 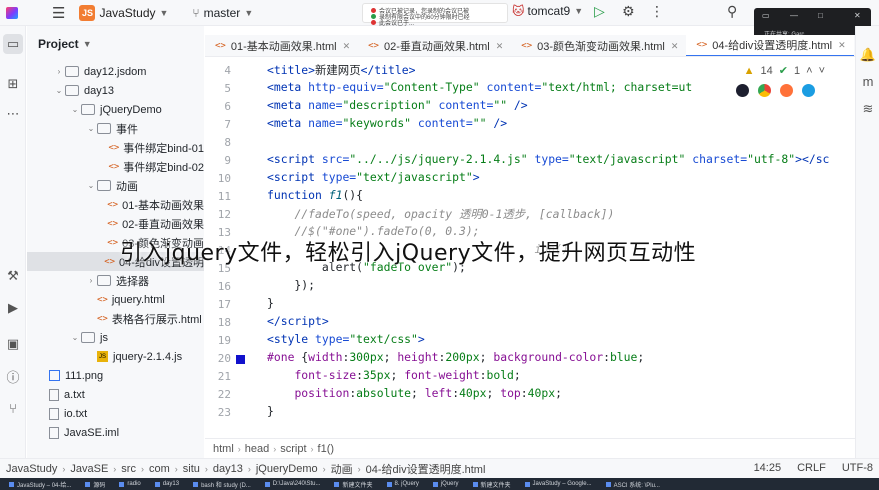 I want to click on file-encoding: UTF-8, so click(x=857, y=468).